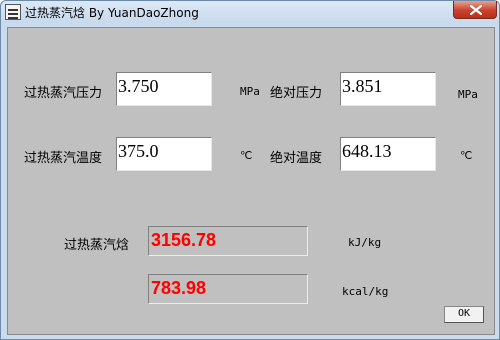 The height and width of the screenshot is (340, 500). What do you see at coordinates (246, 155) in the screenshot?
I see `temperature-unit: ℃` at bounding box center [246, 155].